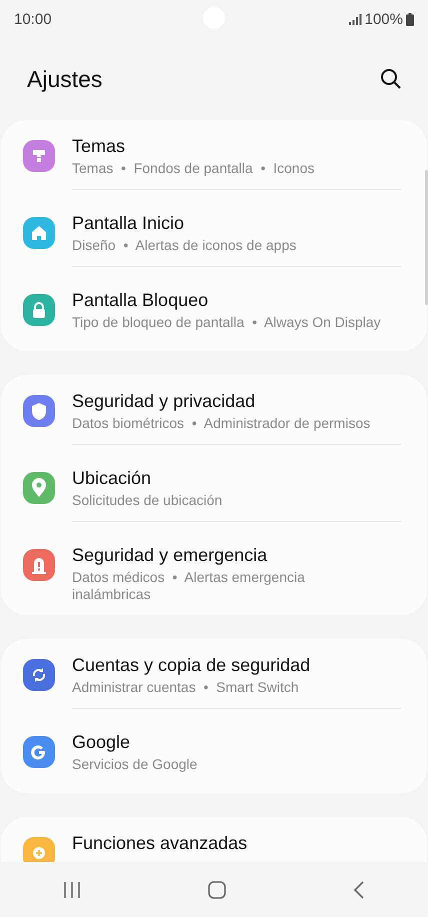  I want to click on item-subtitle: Temas • Fondos de pantalla • Iconos, so click(194, 168).